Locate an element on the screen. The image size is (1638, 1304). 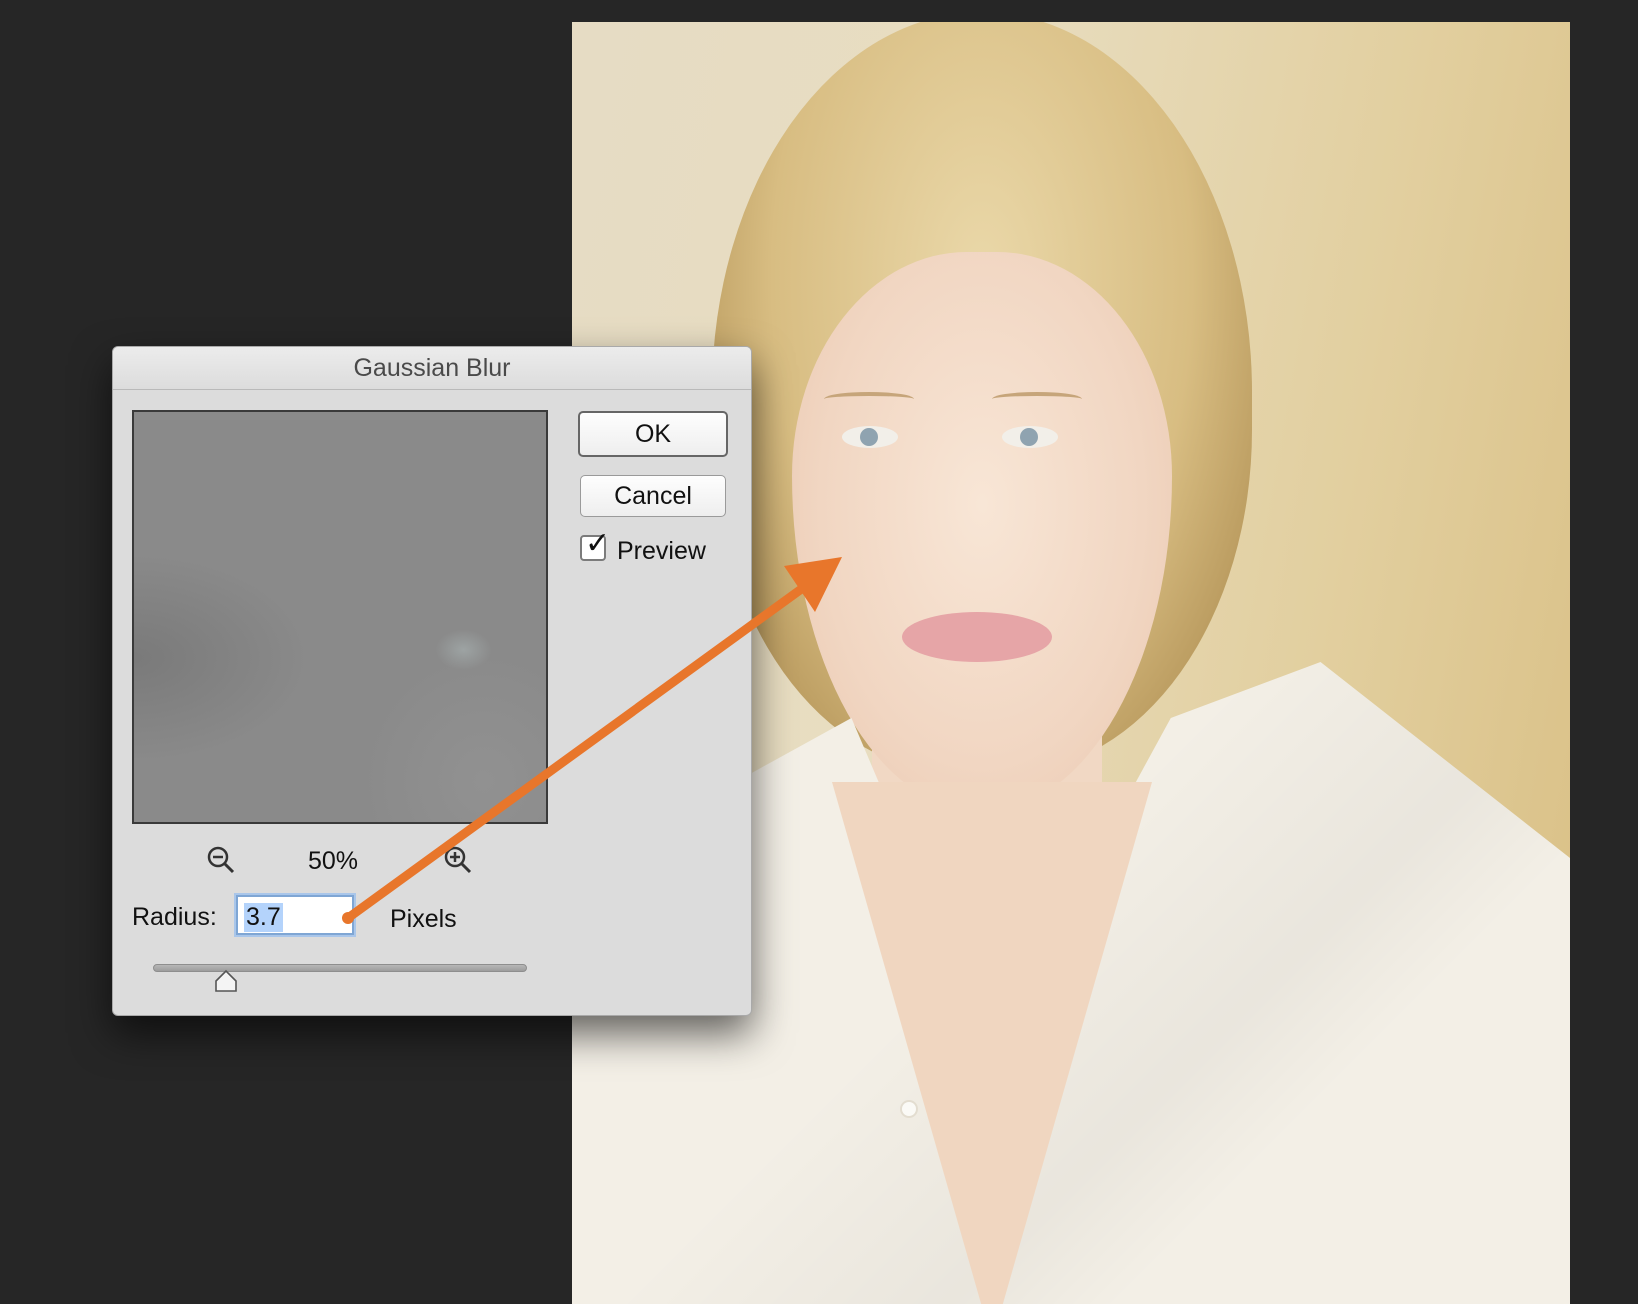
preview-checkbox-label: Preview is located at coordinates (661, 551).